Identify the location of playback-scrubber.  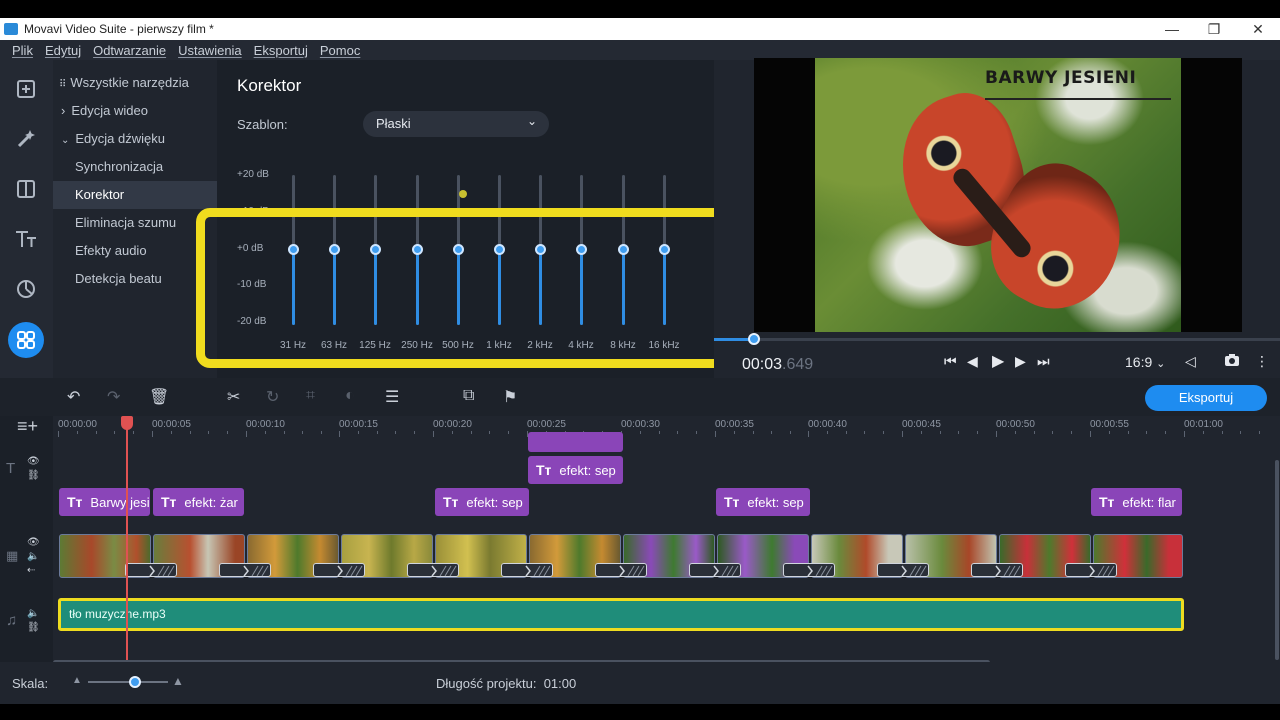
(997, 339).